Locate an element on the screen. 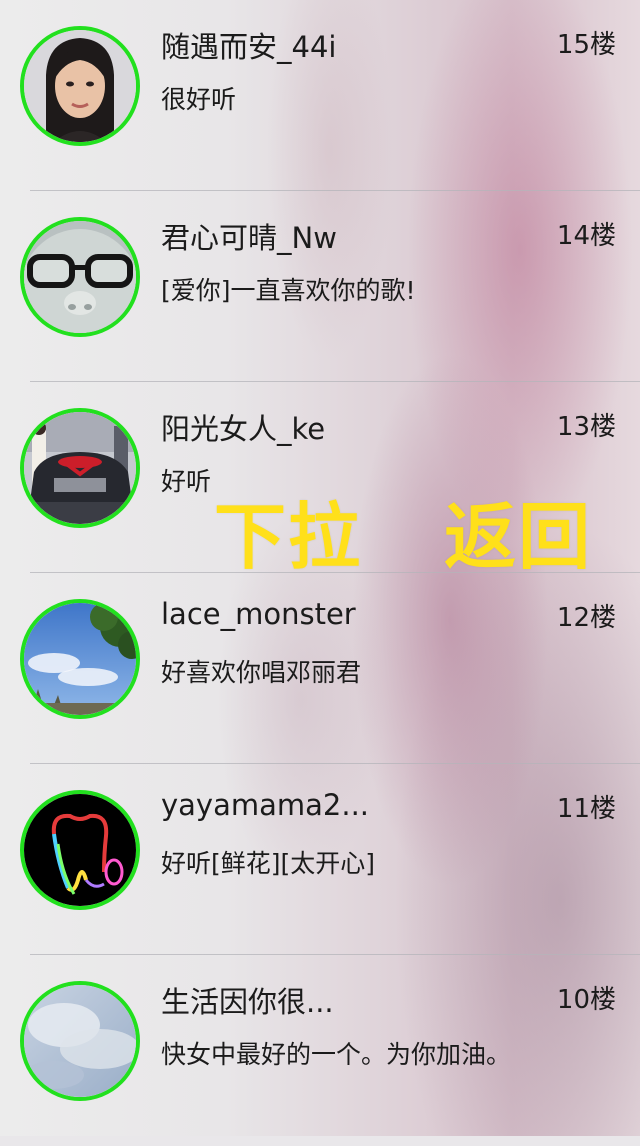 The height and width of the screenshot is (1146, 640). comment-text: 好喜欢你唱邓丽君 is located at coordinates (261, 672).